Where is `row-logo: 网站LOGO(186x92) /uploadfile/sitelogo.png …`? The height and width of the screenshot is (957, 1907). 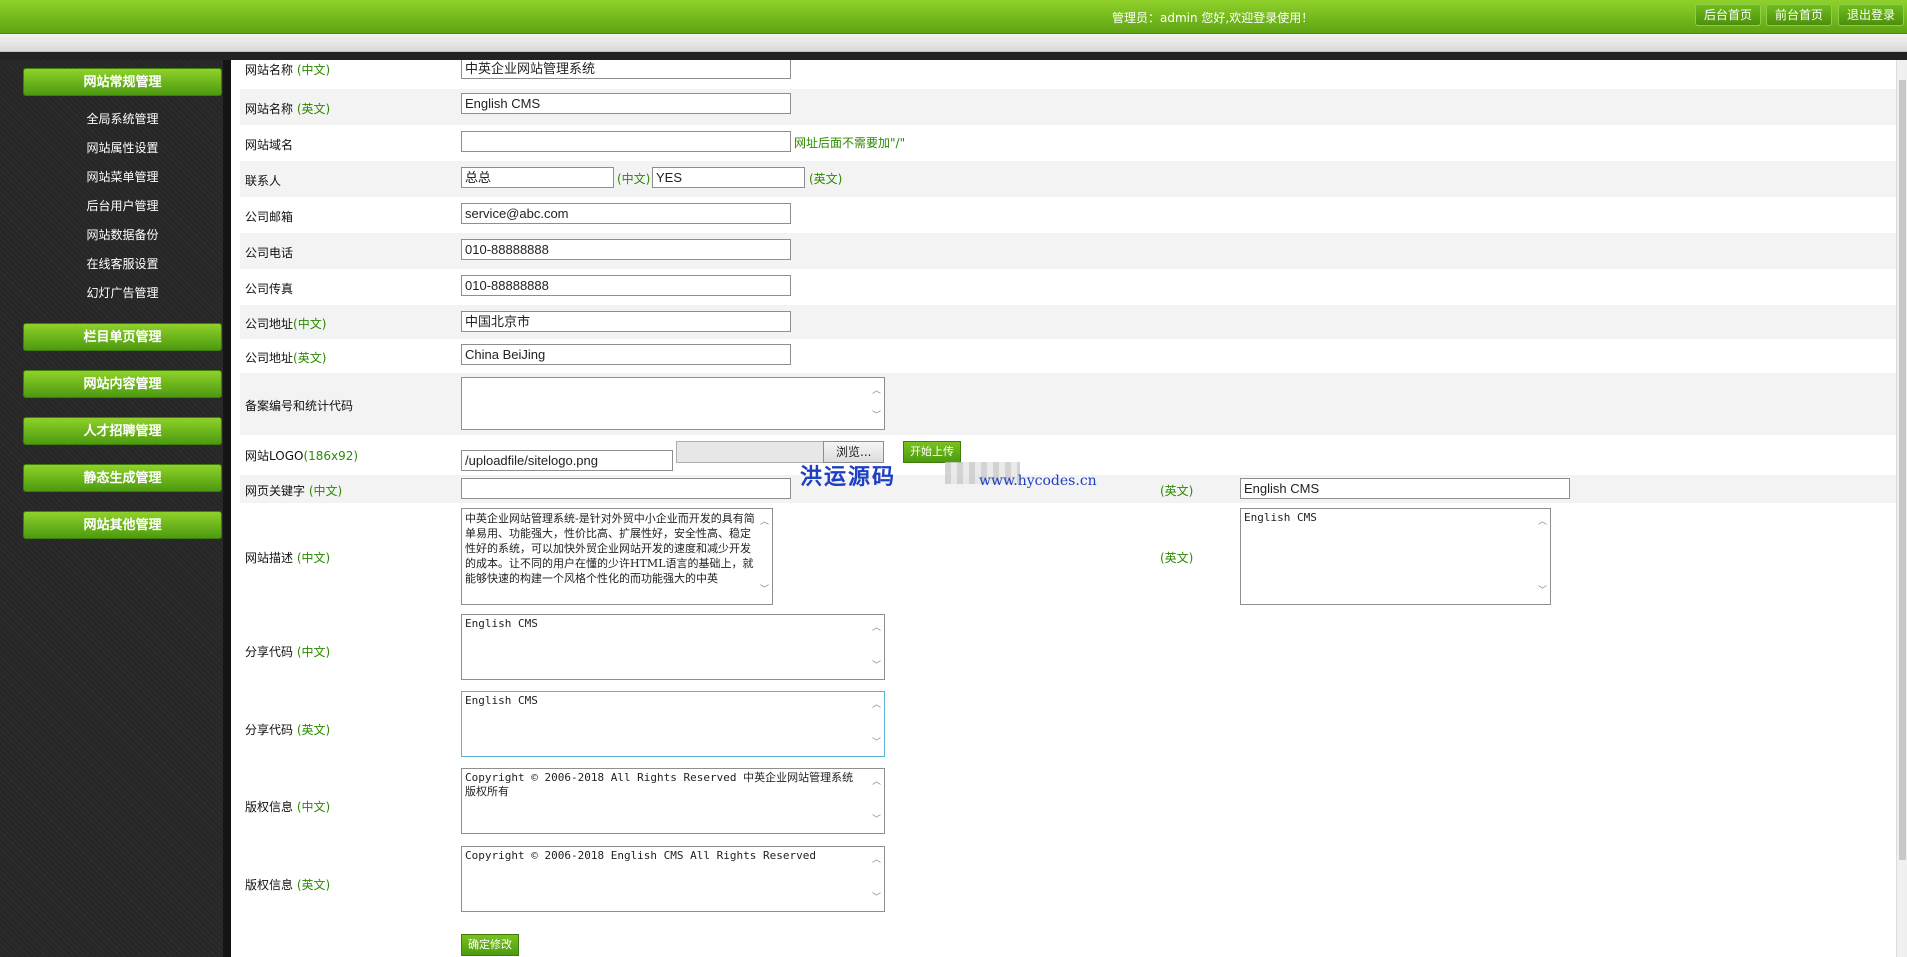
row-logo: 网站LOGO(186x92) /uploadfile/sitelogo.png … is located at coordinates (1068, 455).